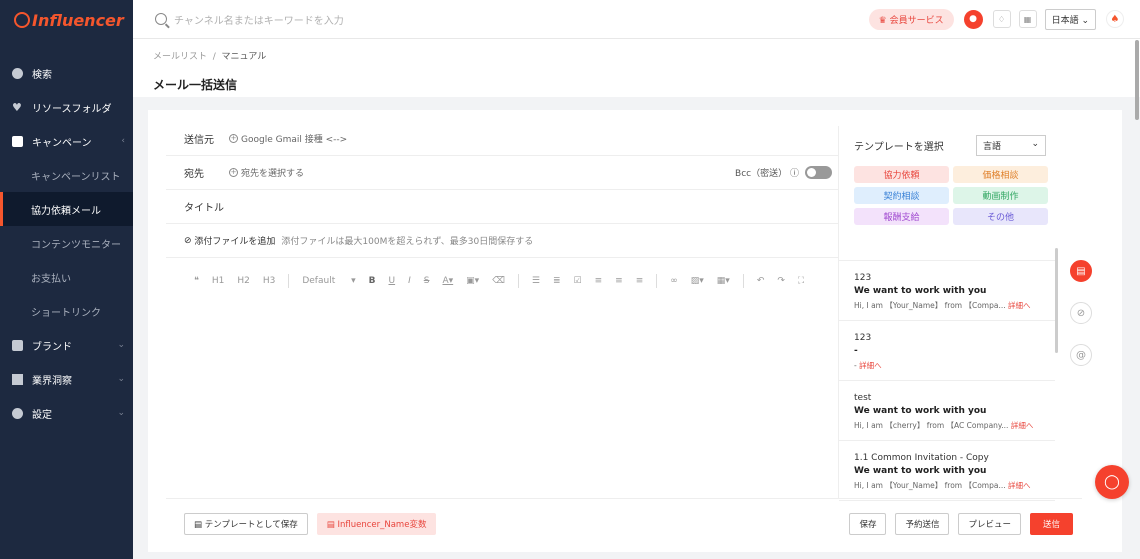  What do you see at coordinates (161, 19) in the screenshot?
I see `search-icon` at bounding box center [161, 19].